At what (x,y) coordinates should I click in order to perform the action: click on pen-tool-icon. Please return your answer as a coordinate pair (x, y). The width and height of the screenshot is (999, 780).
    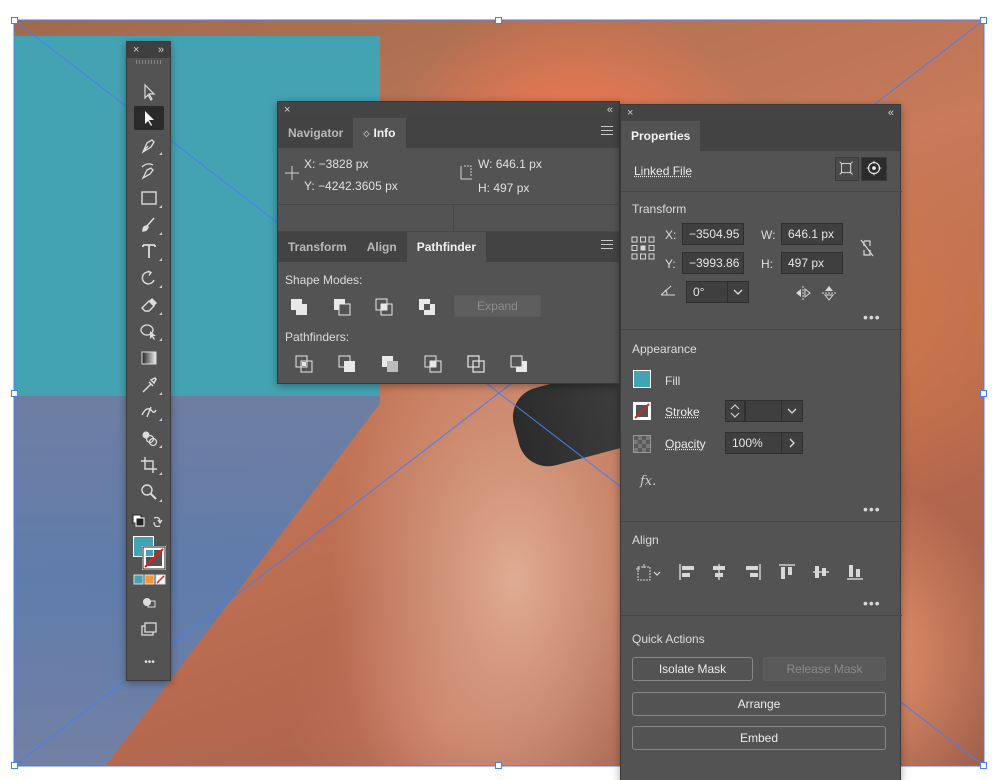
    Looking at the image, I should click on (149, 145).